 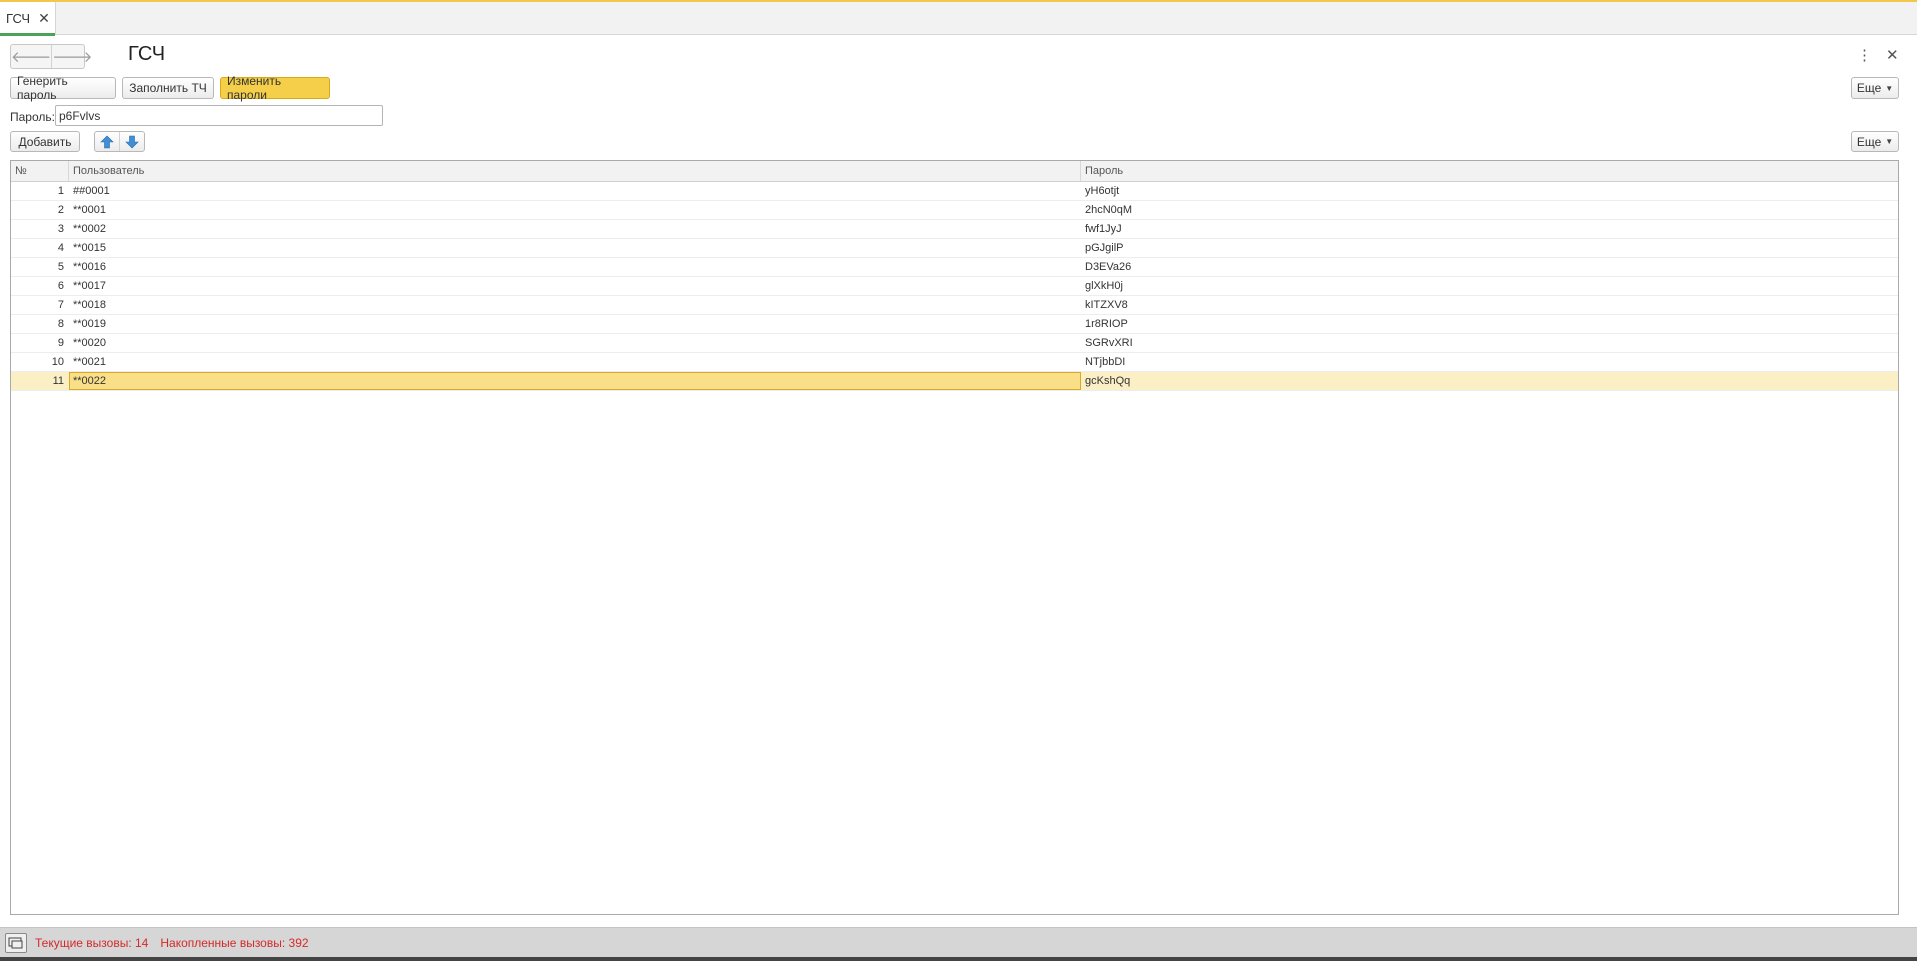 I want to click on cell-user: **0015, so click(x=575, y=248).